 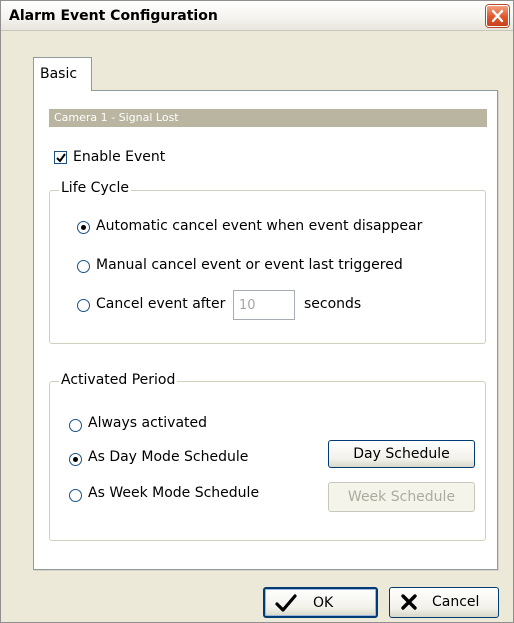 I want to click on day-mode-radio, so click(x=75, y=459).